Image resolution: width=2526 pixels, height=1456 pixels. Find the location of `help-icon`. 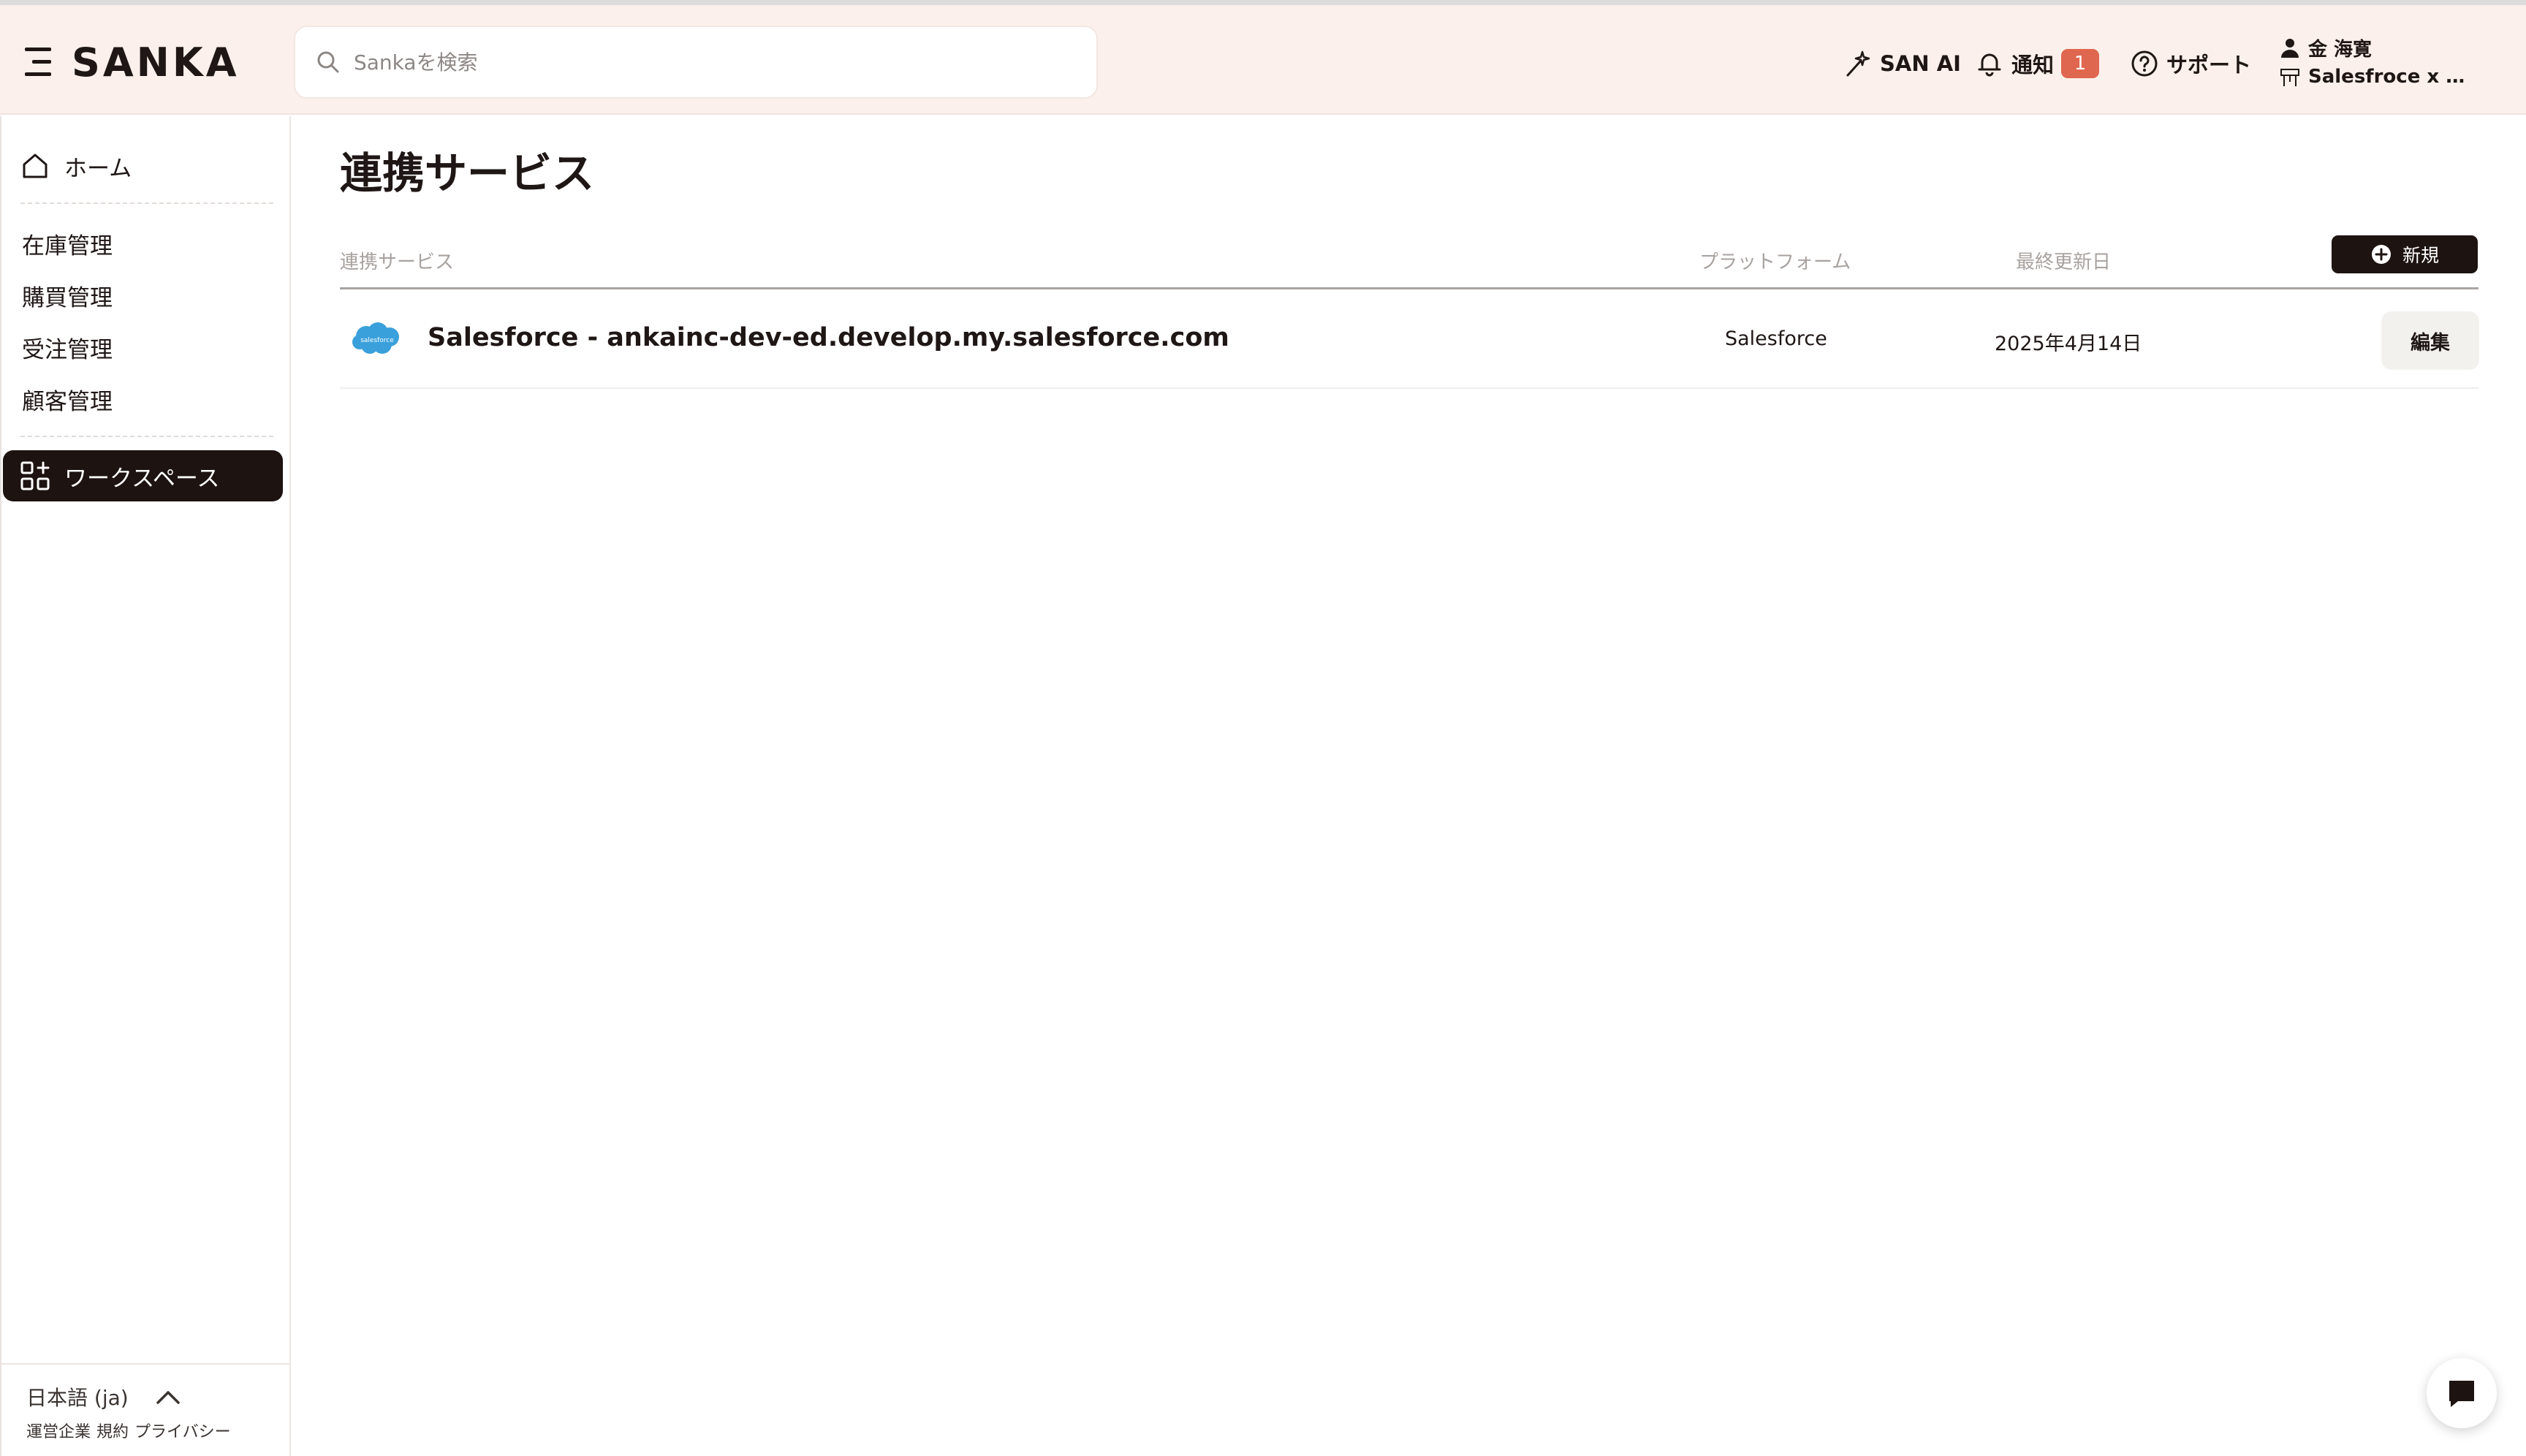

help-icon is located at coordinates (2144, 64).